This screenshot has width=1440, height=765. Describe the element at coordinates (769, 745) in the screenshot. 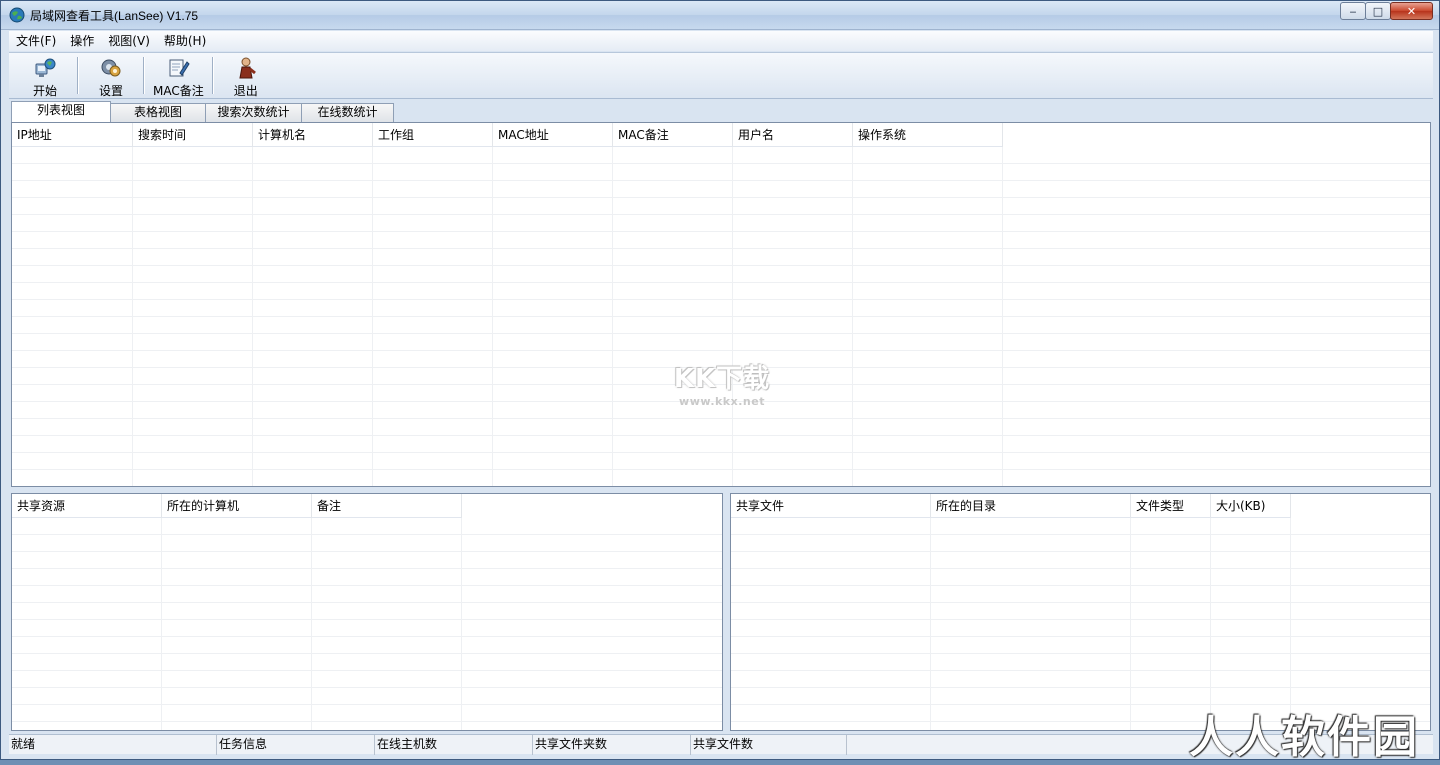

I see `status-shared-files: 共享文件数` at that location.